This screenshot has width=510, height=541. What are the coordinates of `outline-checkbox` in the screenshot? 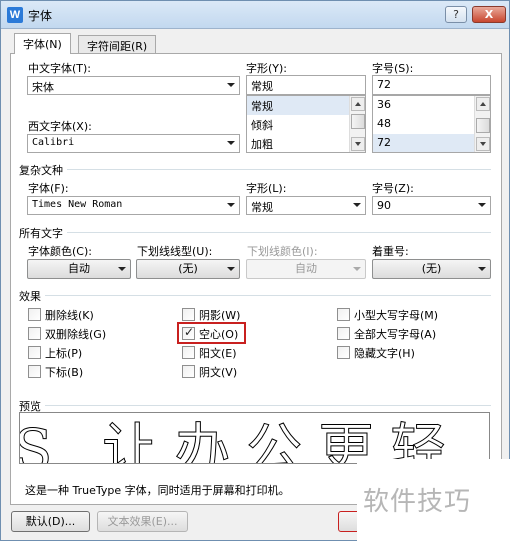 It's located at (188, 332).